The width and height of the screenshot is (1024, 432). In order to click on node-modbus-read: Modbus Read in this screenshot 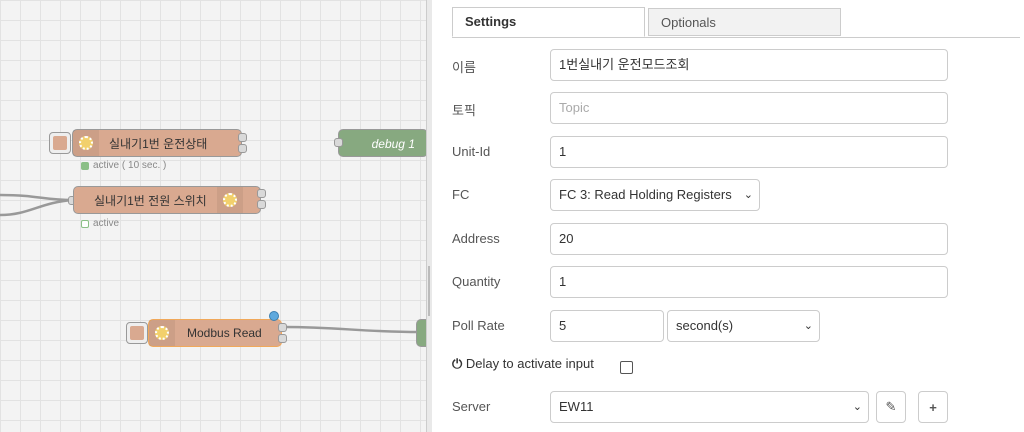, I will do `click(215, 333)`.